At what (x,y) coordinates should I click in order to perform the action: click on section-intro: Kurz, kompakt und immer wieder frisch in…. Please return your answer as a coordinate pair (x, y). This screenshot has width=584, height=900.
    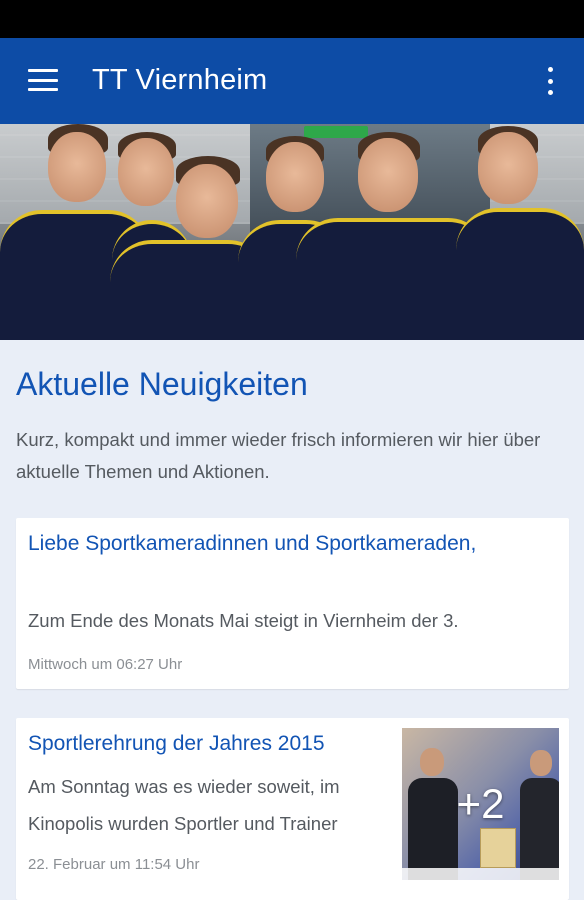
    Looking at the image, I should click on (278, 455).